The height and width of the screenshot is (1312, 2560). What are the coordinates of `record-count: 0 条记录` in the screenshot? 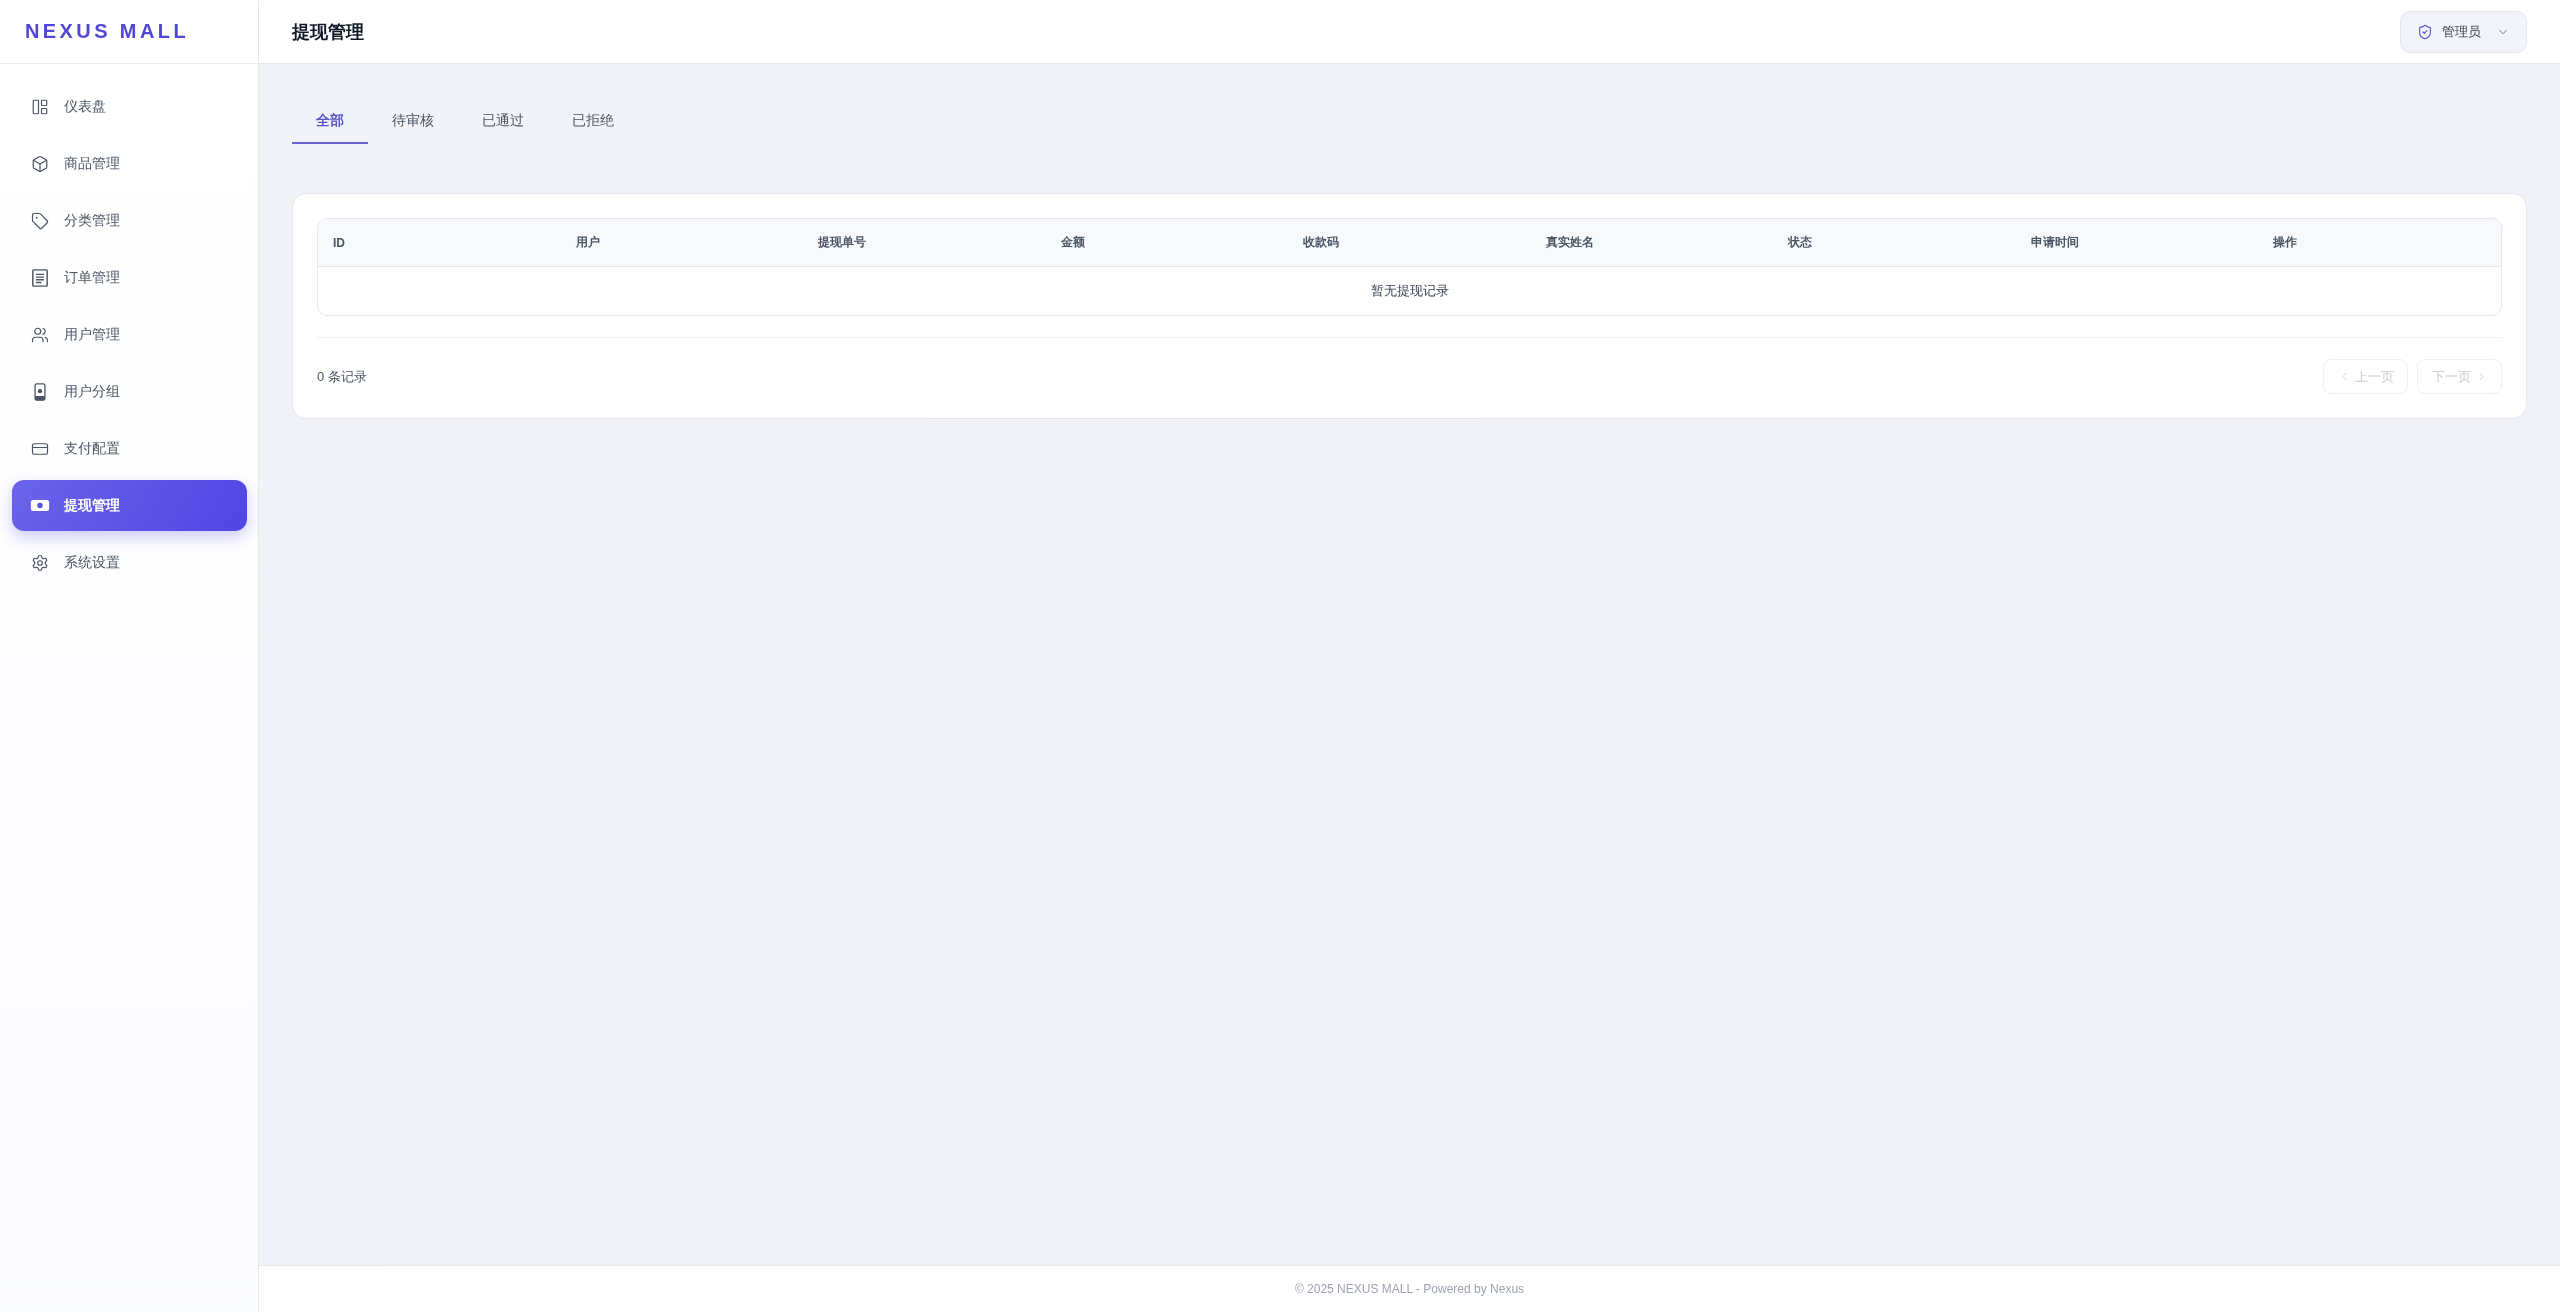 It's located at (342, 376).